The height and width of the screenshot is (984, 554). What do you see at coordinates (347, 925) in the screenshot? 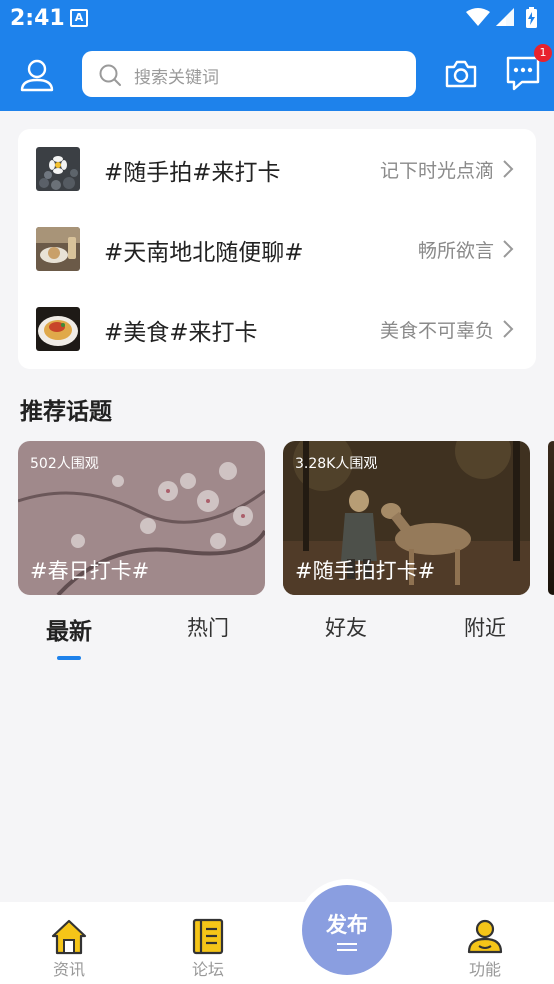
I see `publish-label: 发布` at bounding box center [347, 925].